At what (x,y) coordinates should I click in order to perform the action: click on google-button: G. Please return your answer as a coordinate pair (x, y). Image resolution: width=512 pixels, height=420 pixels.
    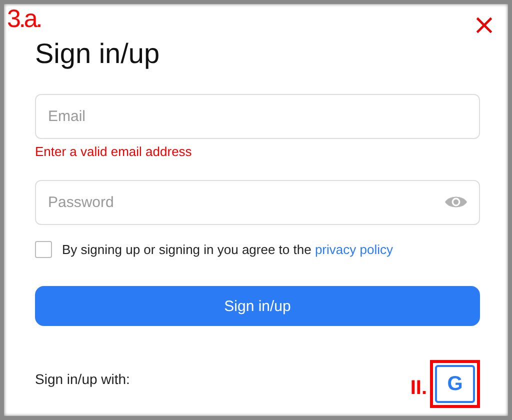
    Looking at the image, I should click on (455, 384).